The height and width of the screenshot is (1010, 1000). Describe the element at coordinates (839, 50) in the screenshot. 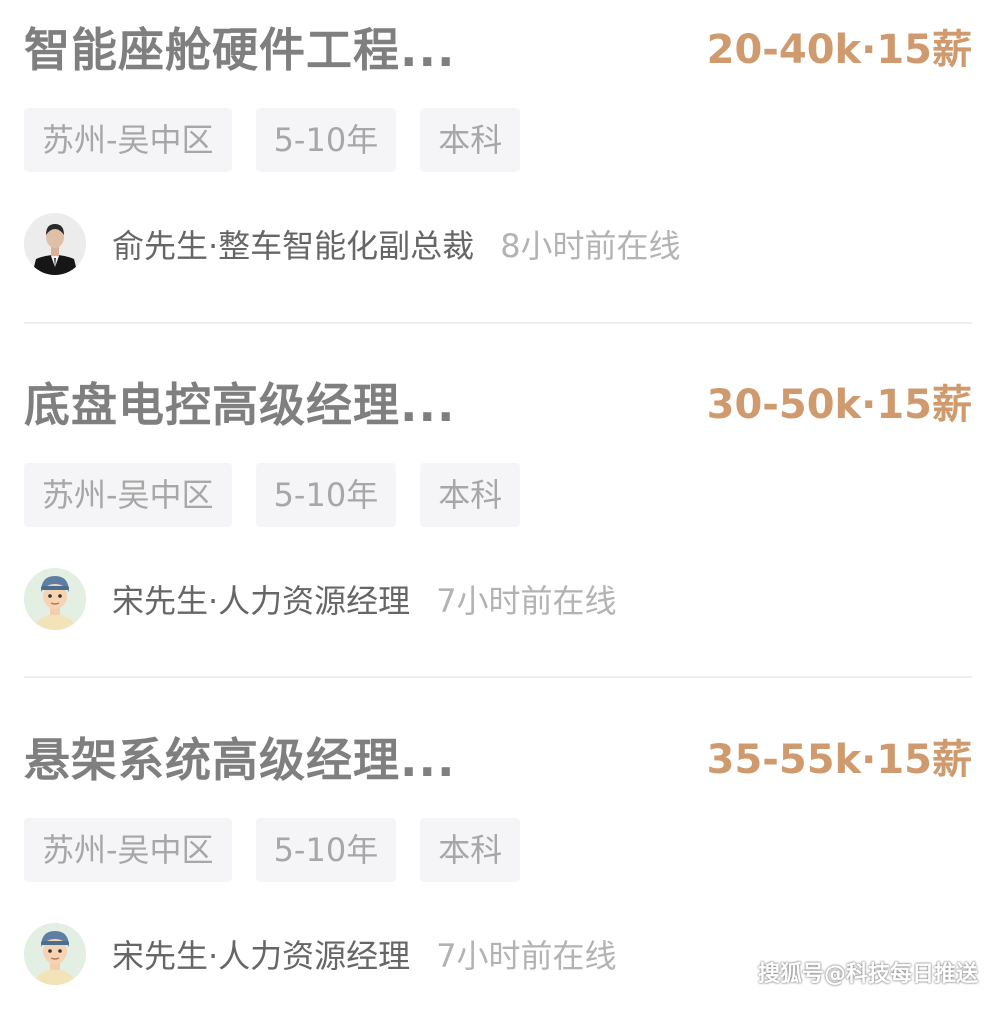

I see `job-salary: 20-40k·15薪` at that location.